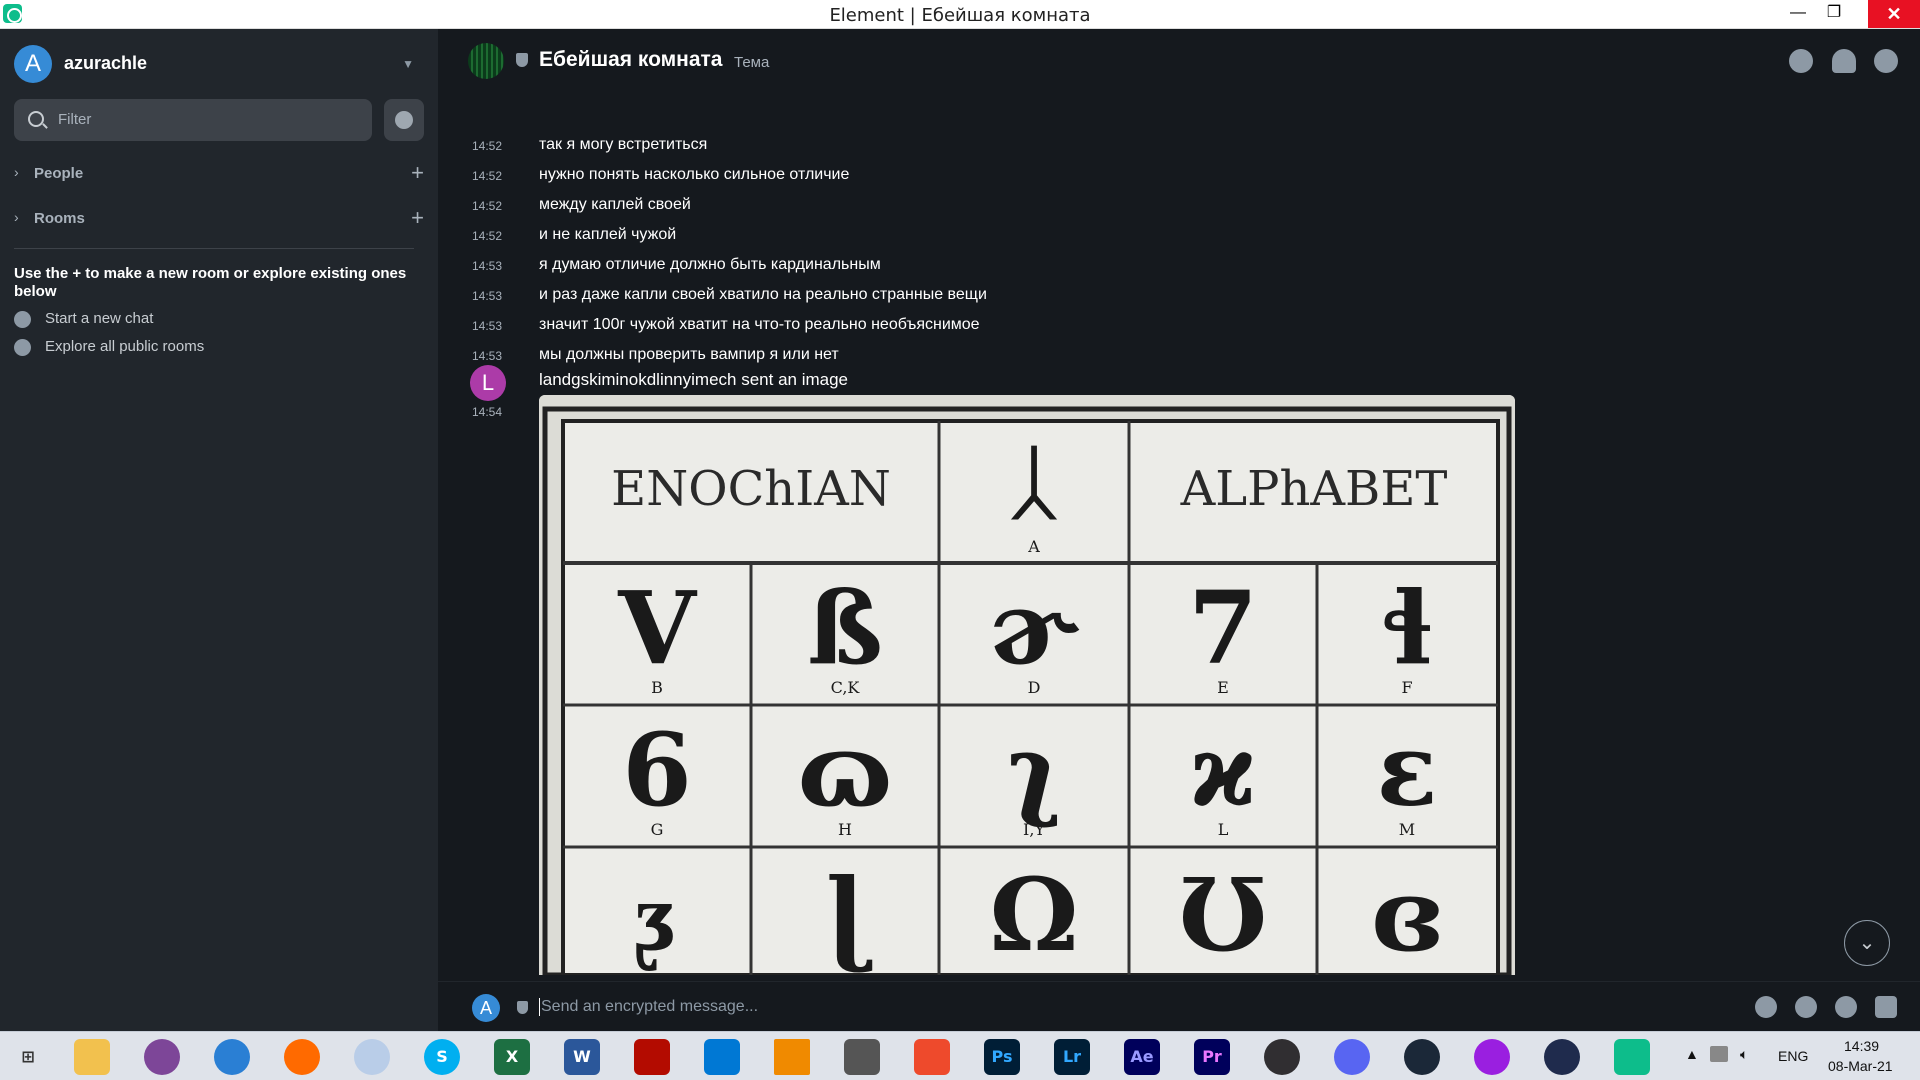 The height and width of the screenshot is (1080, 1920). Describe the element at coordinates (92, 1057) in the screenshot. I see `file-explorer-icon` at that location.